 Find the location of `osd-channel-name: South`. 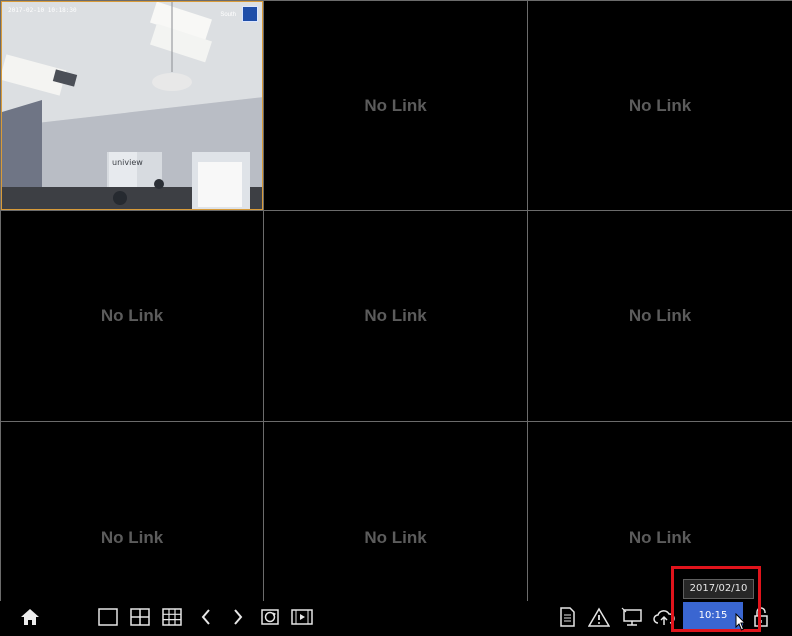

osd-channel-name: South is located at coordinates (228, 15).